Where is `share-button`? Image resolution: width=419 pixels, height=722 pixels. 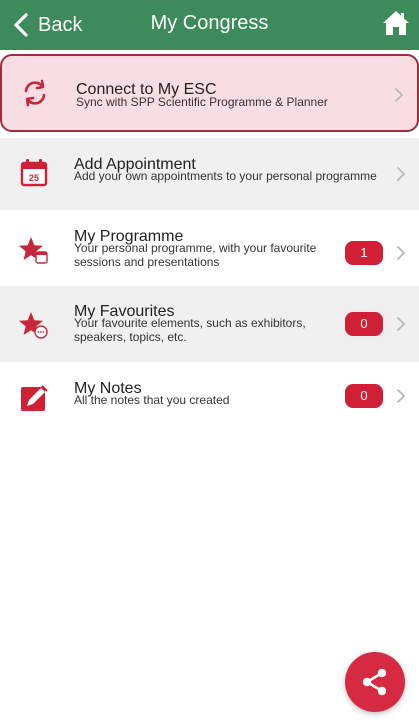
share-button is located at coordinates (375, 682).